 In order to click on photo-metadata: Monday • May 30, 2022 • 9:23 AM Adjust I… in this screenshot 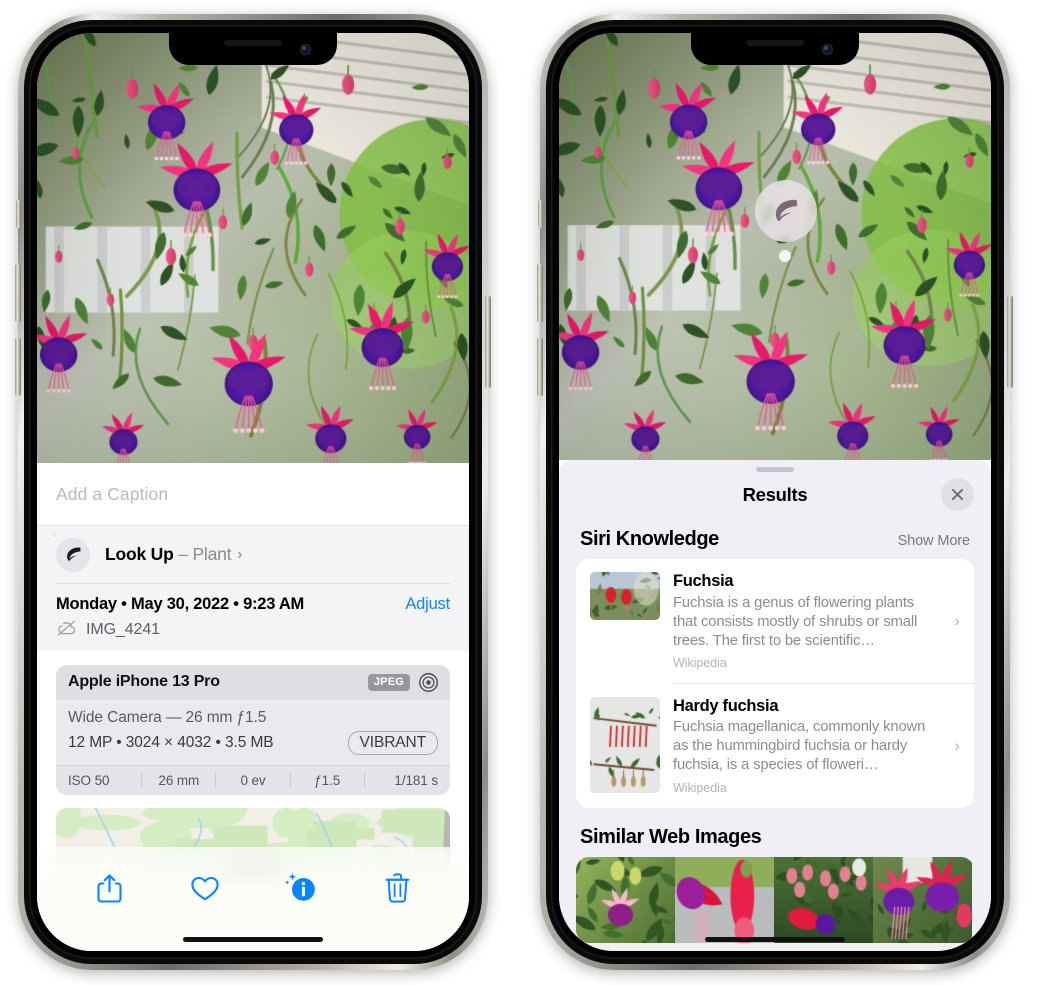, I will do `click(253, 617)`.